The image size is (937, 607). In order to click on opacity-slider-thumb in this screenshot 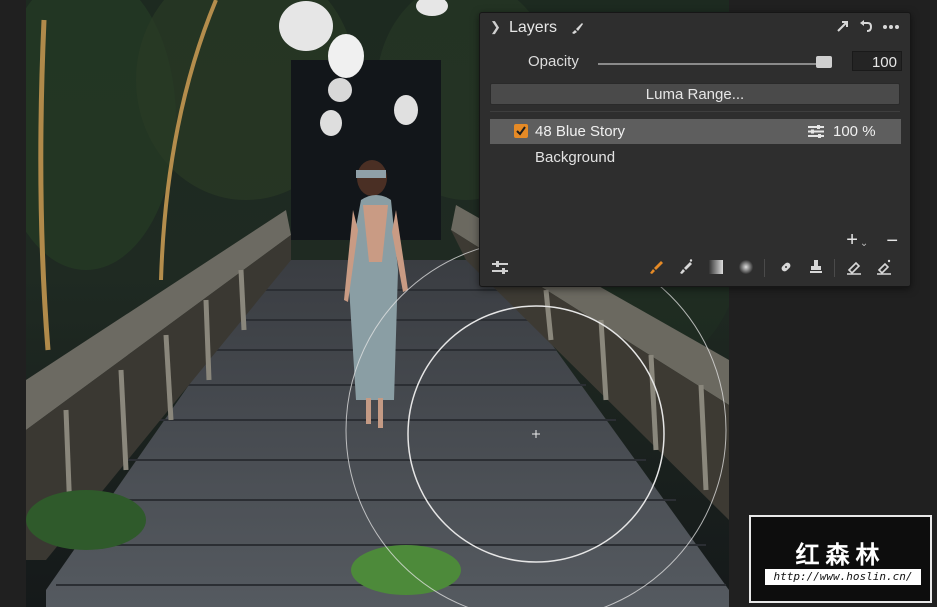, I will do `click(824, 62)`.